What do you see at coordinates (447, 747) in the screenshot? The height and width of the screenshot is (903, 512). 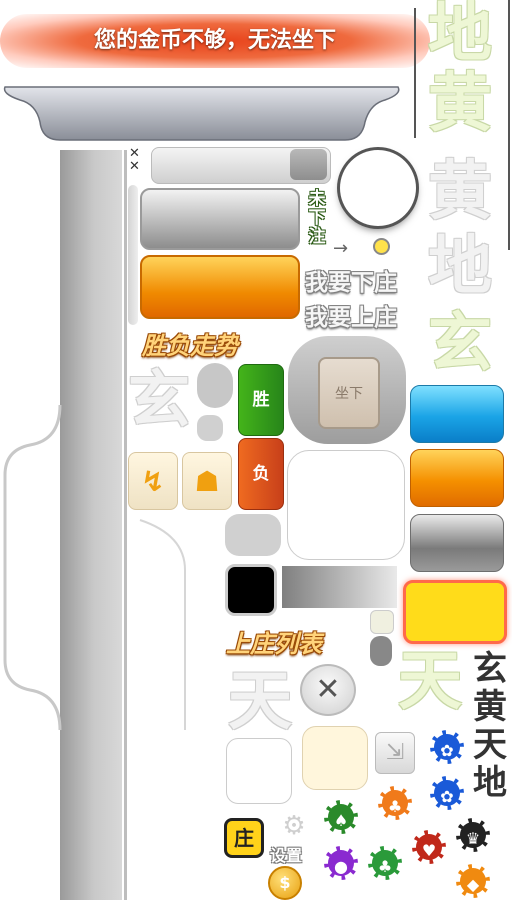 I see `chip-blue-flower: ✿` at bounding box center [447, 747].